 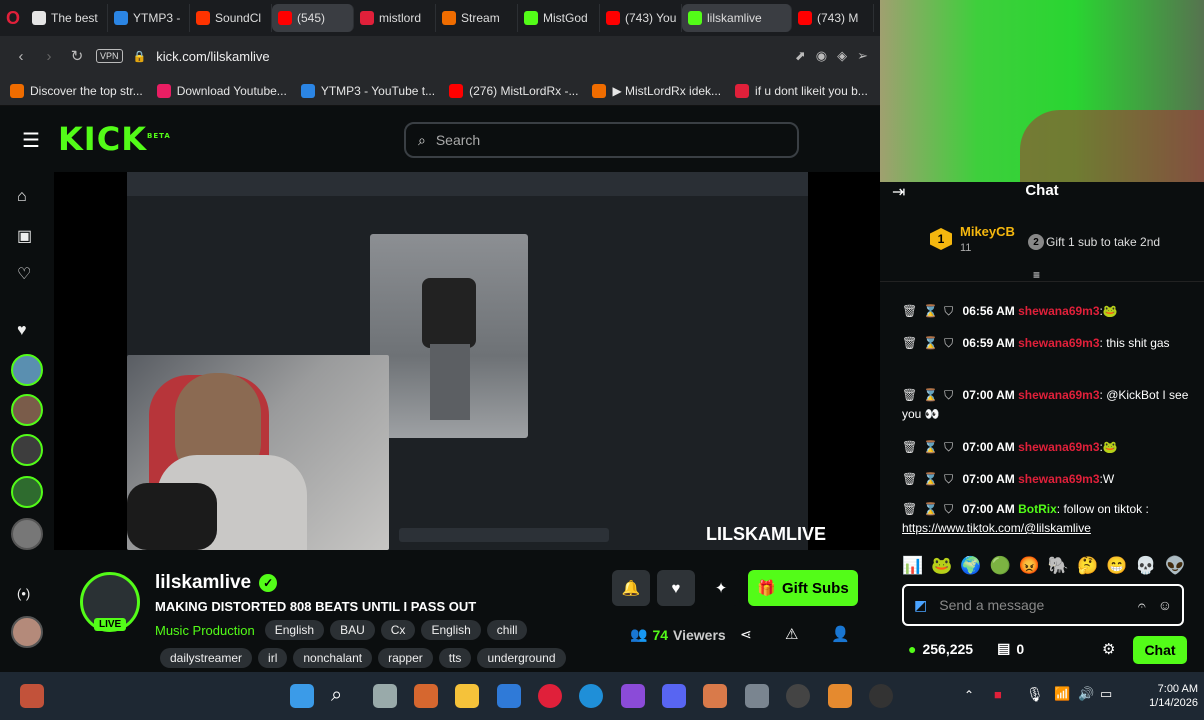 What do you see at coordinates (1087, 566) in the screenshot?
I see `emote-icon: 🤔` at bounding box center [1087, 566].